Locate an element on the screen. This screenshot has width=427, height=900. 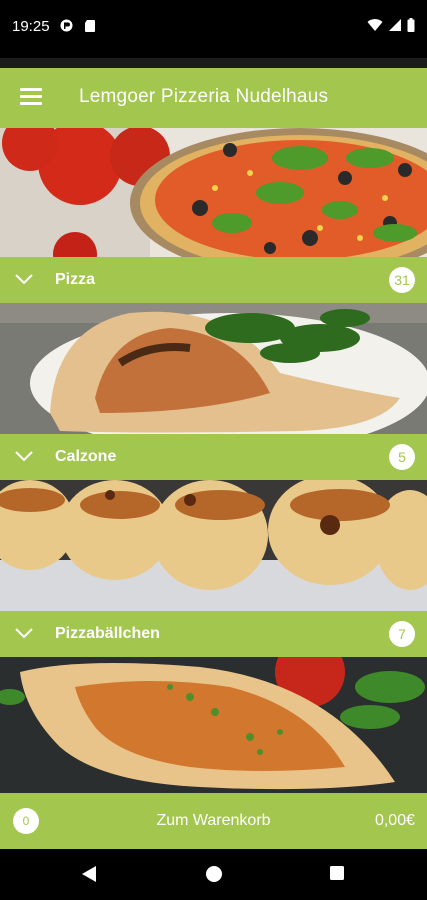
category-pizza: Pizza 31 is located at coordinates (213, 280).